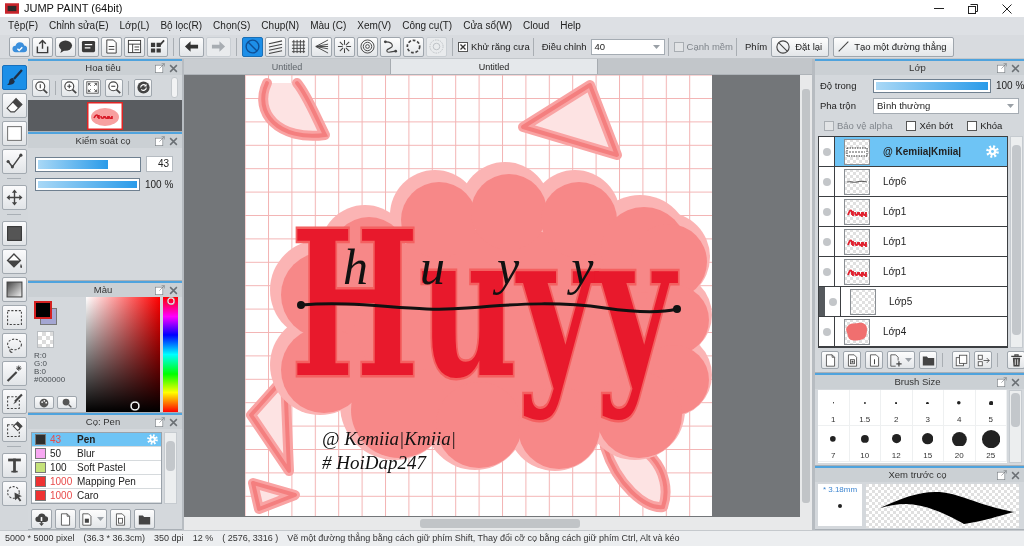 Image resolution: width=1024 pixels, height=546 pixels. Describe the element at coordinates (170, 301) in the screenshot. I see `hue-handle-icon` at that location.